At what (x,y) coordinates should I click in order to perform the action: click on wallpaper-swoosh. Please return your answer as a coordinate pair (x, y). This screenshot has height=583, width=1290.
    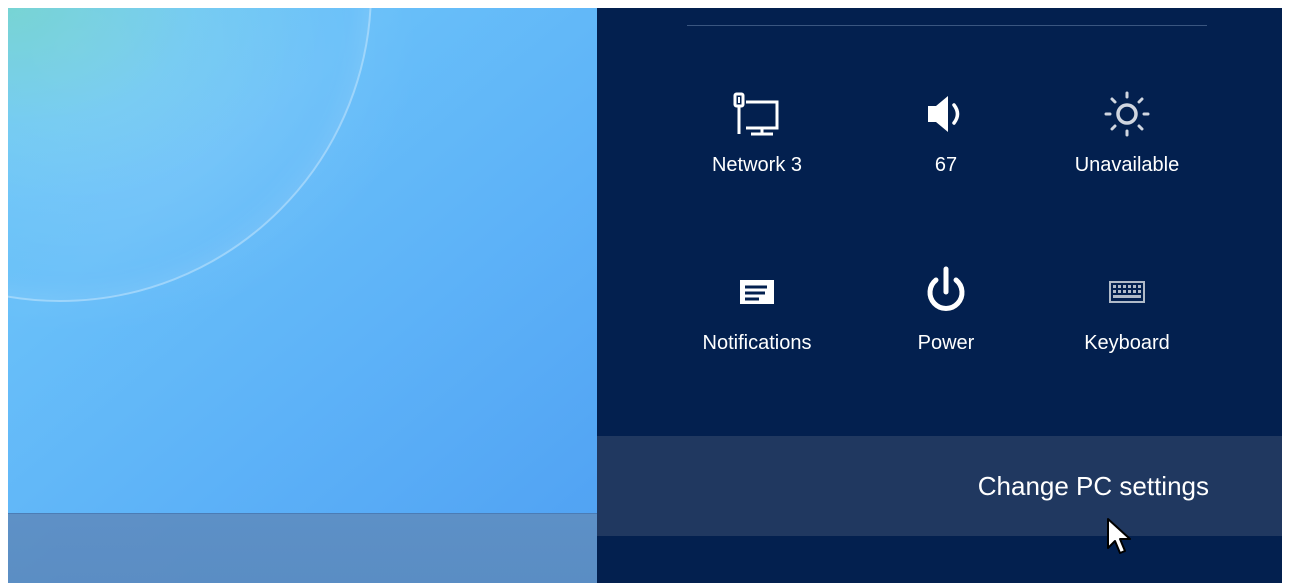
    Looking at the image, I should click on (190, 155).